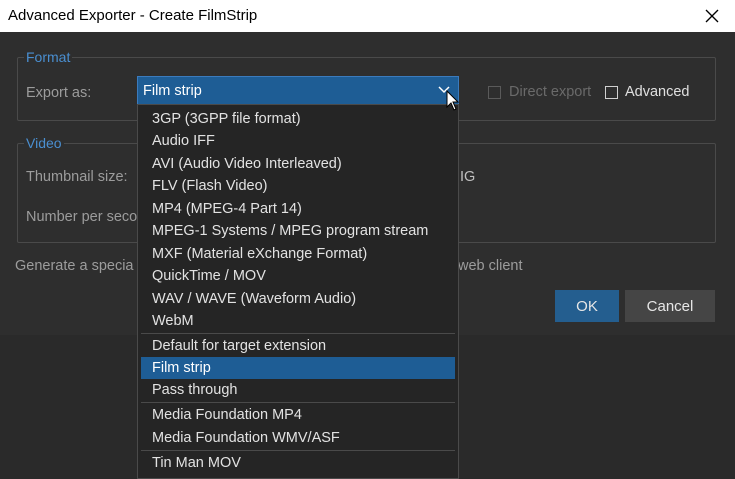 Image resolution: width=735 pixels, height=479 pixels. What do you see at coordinates (59, 93) in the screenshot?
I see `export-as-label: Export as:` at bounding box center [59, 93].